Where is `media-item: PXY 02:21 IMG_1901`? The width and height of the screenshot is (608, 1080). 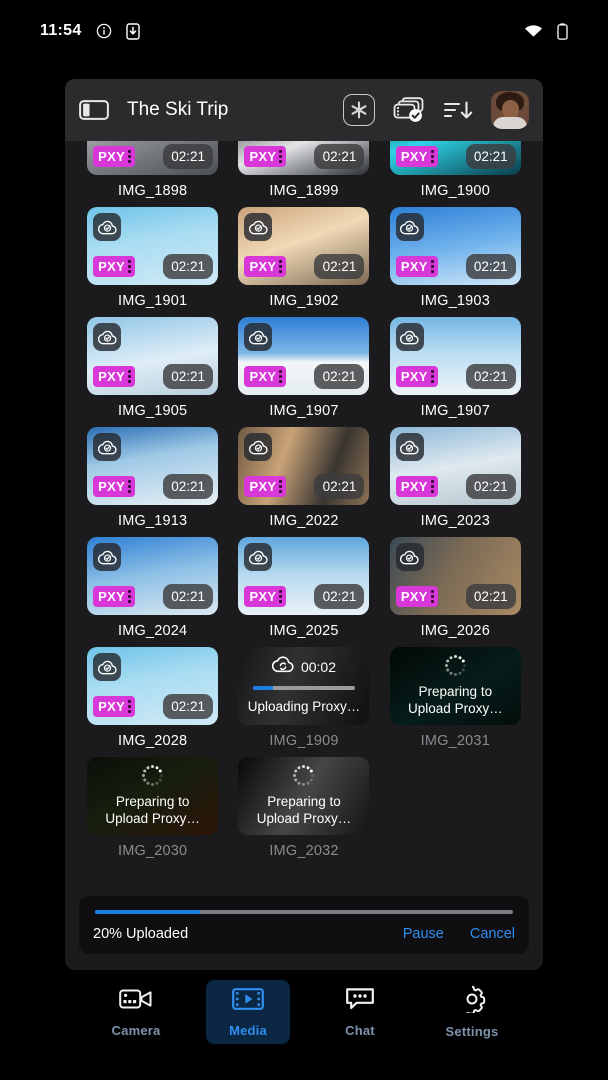
media-item: PXY 02:21 IMG_1901 is located at coordinates (152, 262).